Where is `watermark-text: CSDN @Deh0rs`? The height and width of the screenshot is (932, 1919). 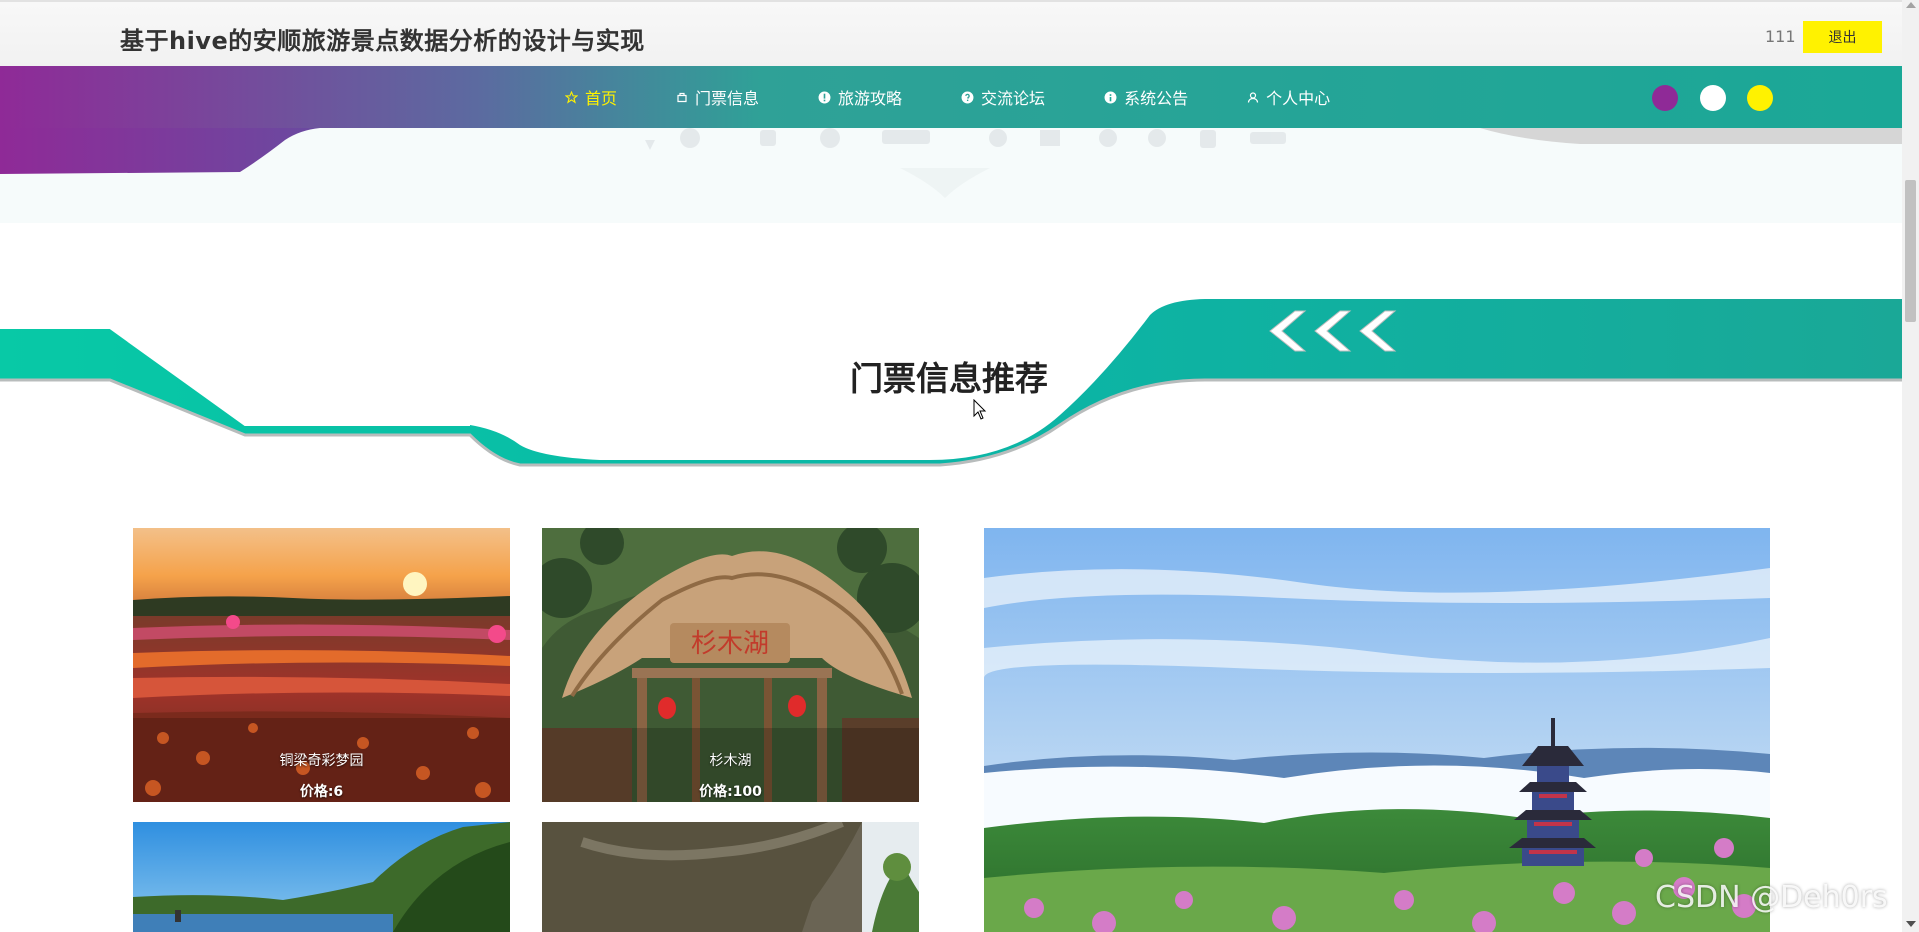 watermark-text: CSDN @Deh0rs is located at coordinates (1771, 897).